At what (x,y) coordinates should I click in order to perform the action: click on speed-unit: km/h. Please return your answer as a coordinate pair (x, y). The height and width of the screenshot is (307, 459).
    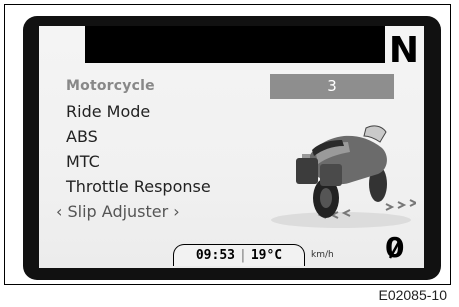
    Looking at the image, I should click on (322, 255).